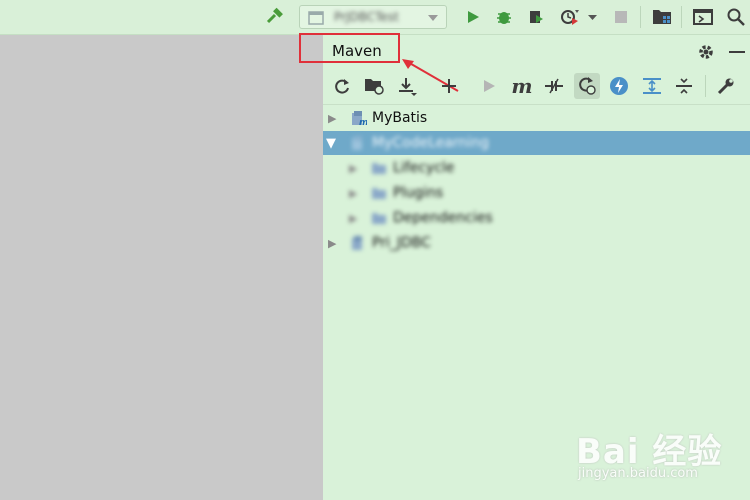  I want to click on gear-icon, so click(706, 52).